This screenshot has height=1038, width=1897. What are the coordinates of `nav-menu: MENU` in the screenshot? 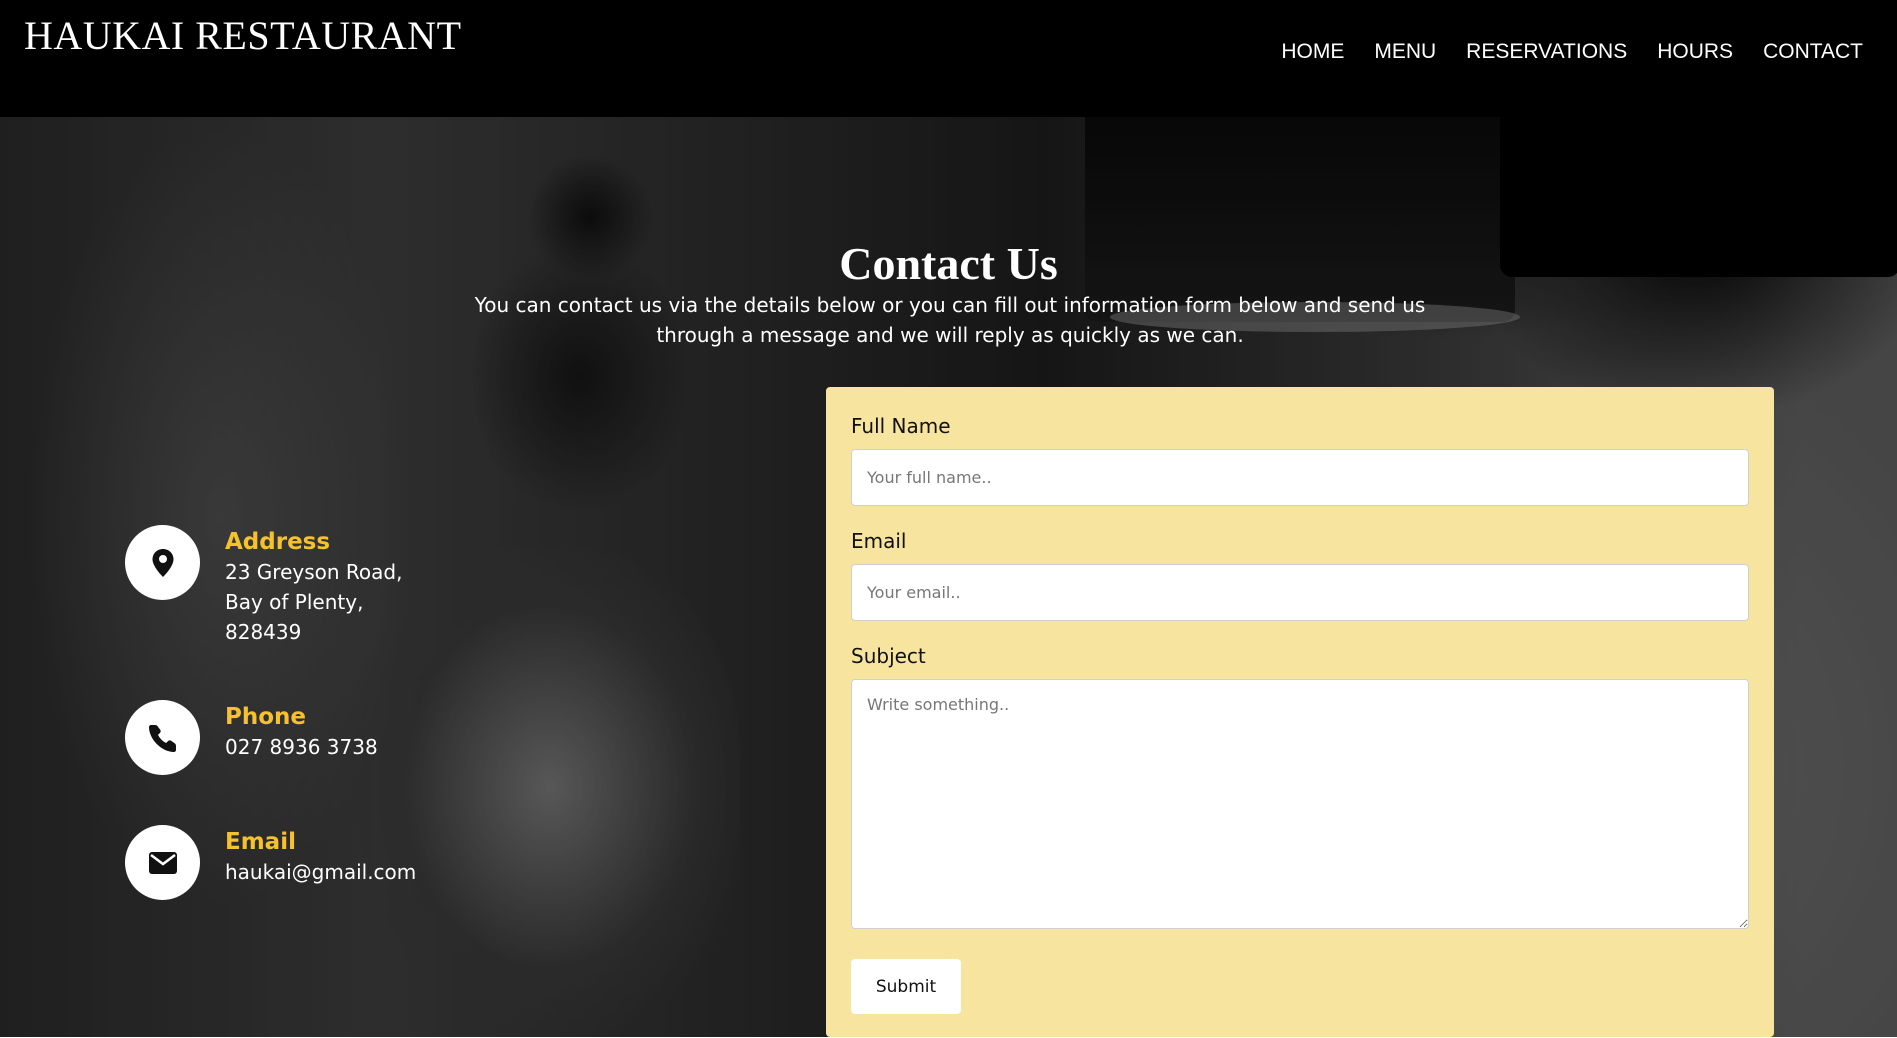 It's located at (1405, 52).